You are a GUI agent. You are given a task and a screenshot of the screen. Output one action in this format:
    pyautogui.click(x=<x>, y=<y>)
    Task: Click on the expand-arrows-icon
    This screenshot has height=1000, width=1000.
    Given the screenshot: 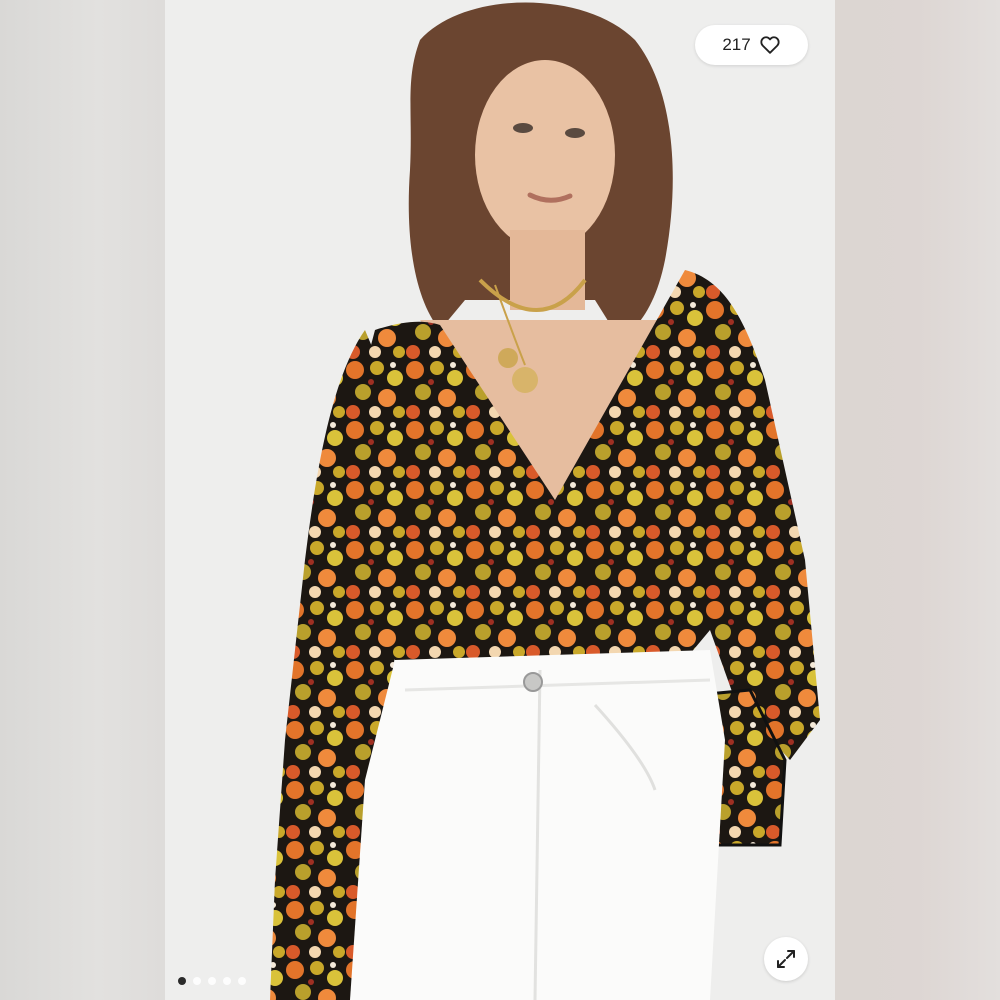 What is the action you would take?
    pyautogui.click(x=786, y=959)
    